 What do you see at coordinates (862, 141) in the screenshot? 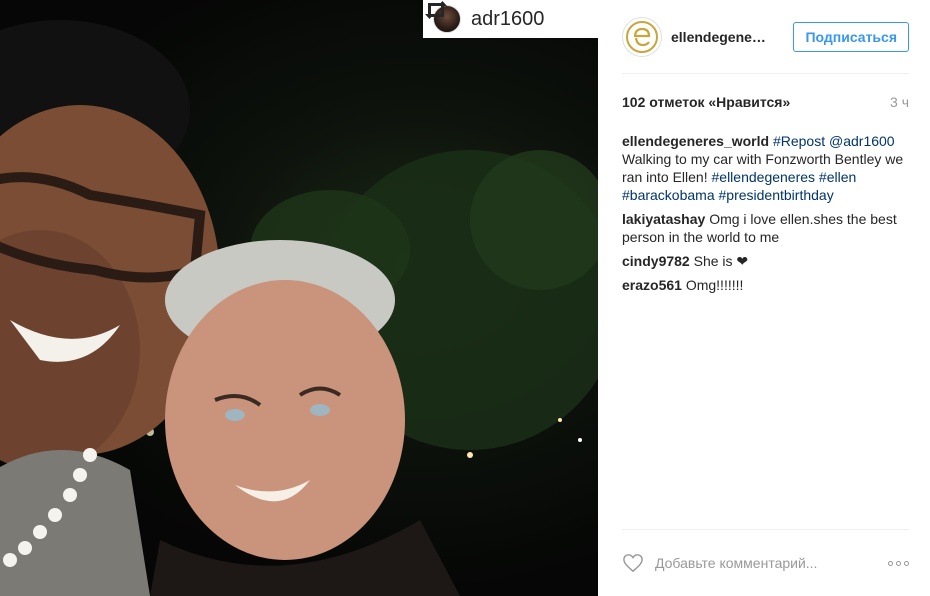
I see `mention-link: @adr1600` at bounding box center [862, 141].